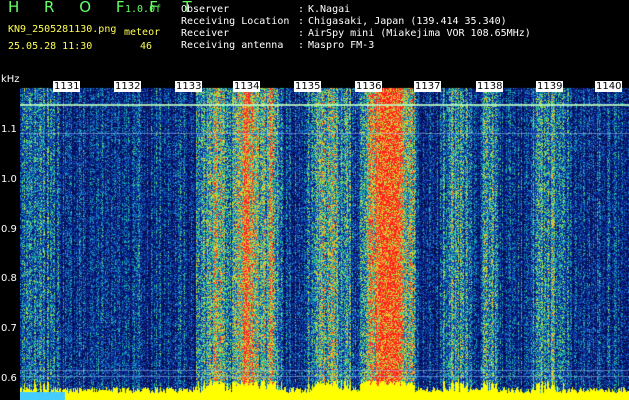  What do you see at coordinates (143, 9) in the screenshot?
I see `version-label: 1.0.0f` at bounding box center [143, 9].